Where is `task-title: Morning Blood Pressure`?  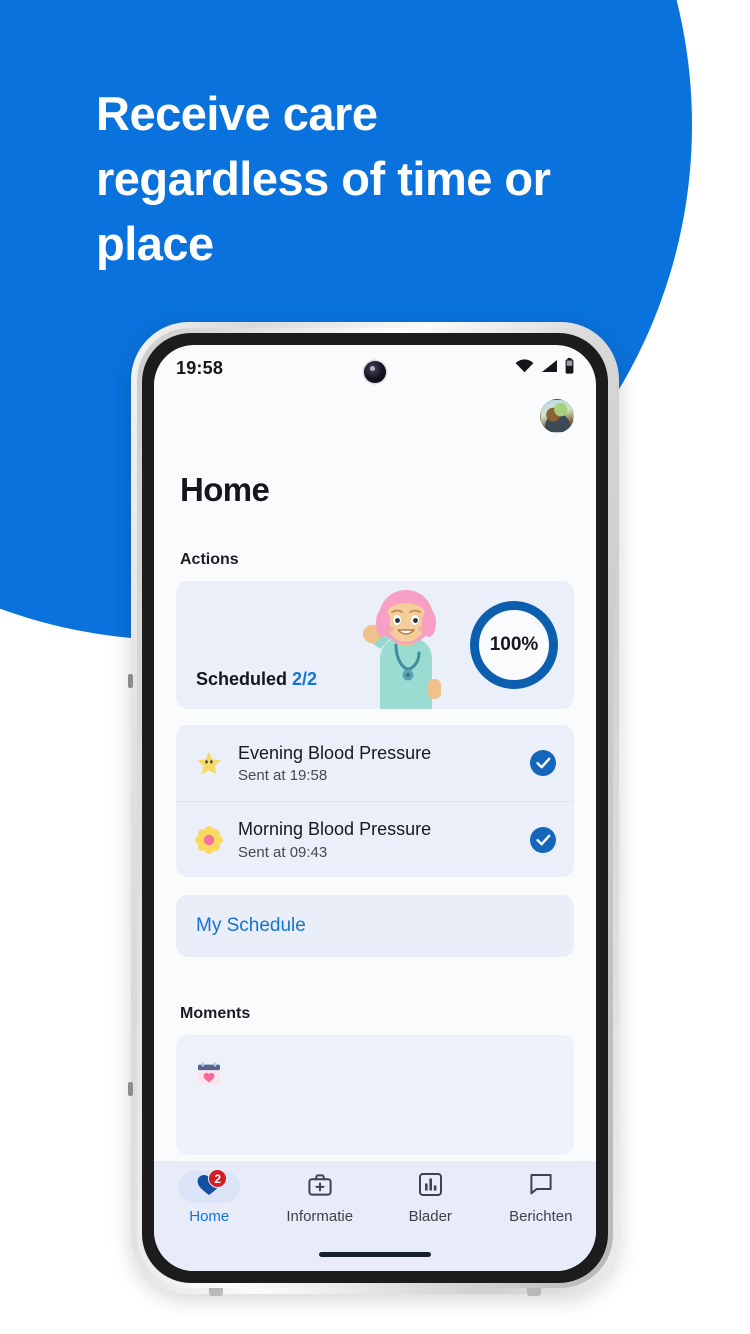 task-title: Morning Blood Pressure is located at coordinates (335, 829).